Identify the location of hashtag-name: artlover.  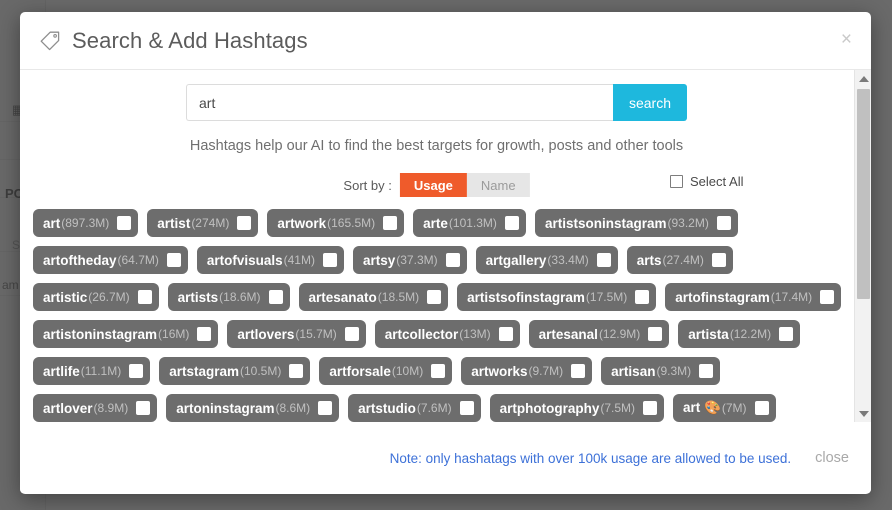
(68, 408).